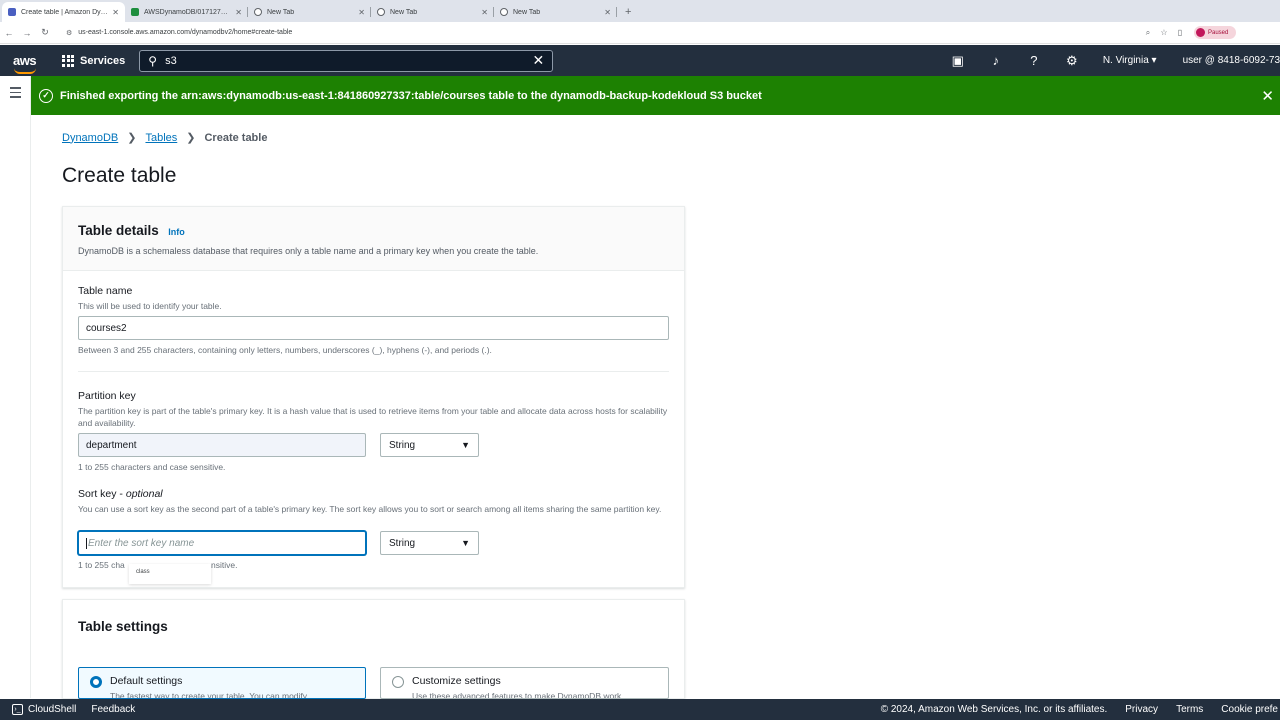  I want to click on profile-button: Paused, so click(1215, 32).